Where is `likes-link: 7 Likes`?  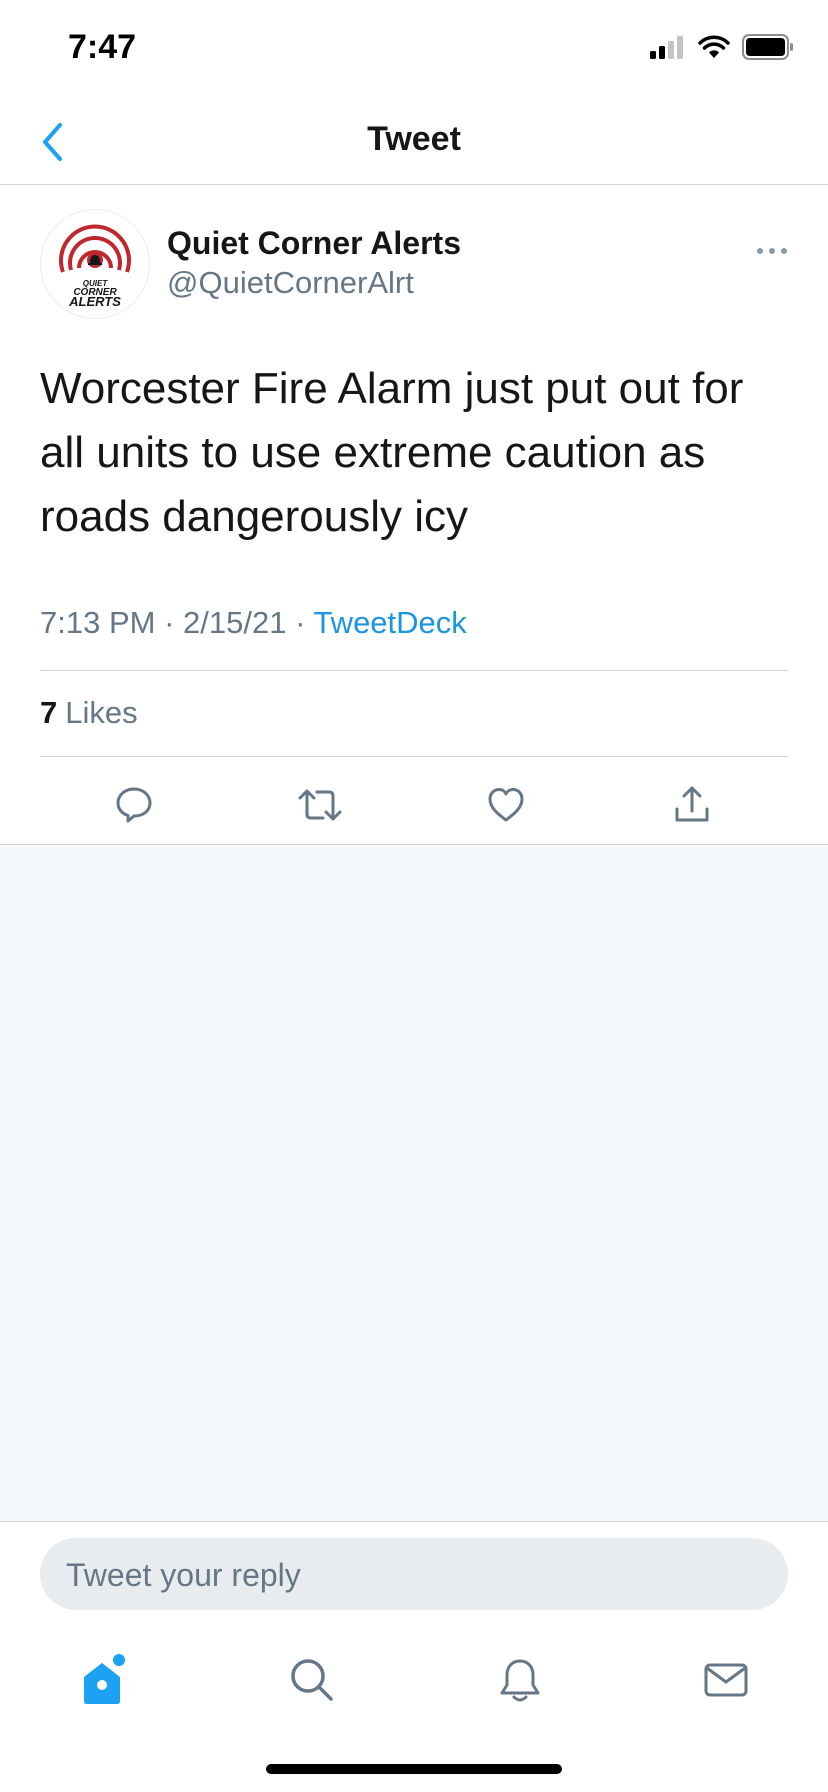
likes-link: 7 Likes is located at coordinates (89, 713).